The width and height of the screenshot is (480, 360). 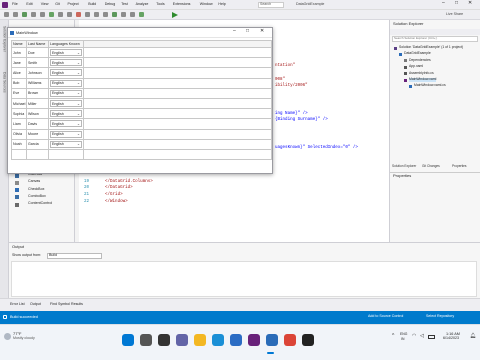 What do you see at coordinates (218, 340) in the screenshot?
I see `edge-icon` at bounding box center [218, 340].